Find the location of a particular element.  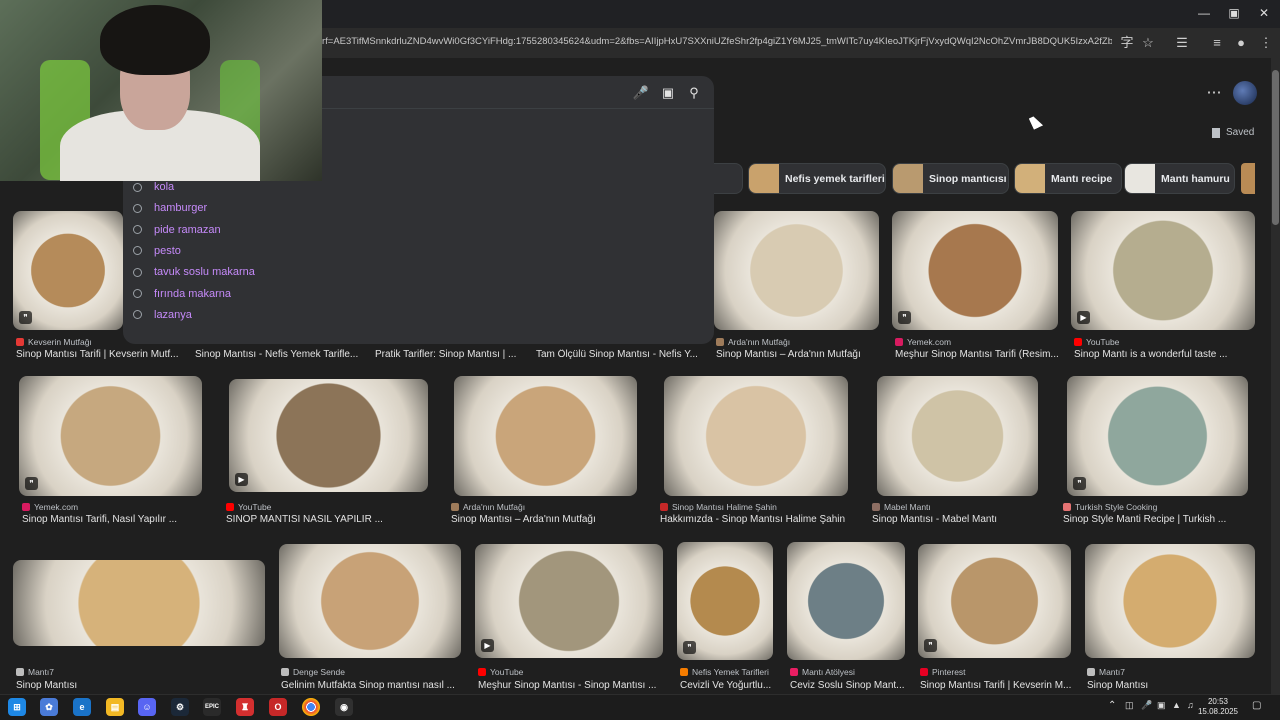

media-control-icon: ≡ is located at coordinates (1217, 43).